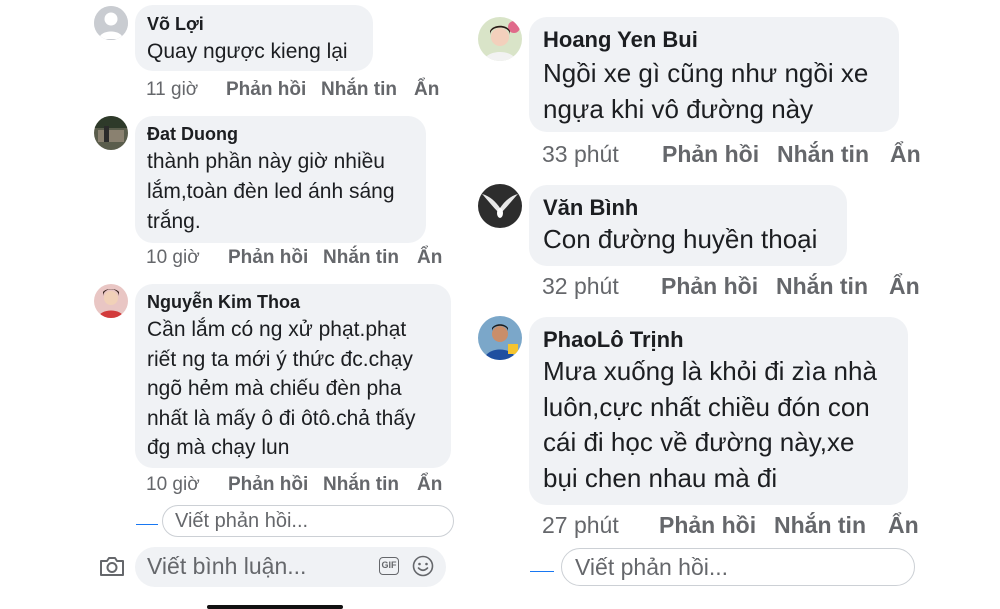  I want to click on camera-button, so click(112, 566).